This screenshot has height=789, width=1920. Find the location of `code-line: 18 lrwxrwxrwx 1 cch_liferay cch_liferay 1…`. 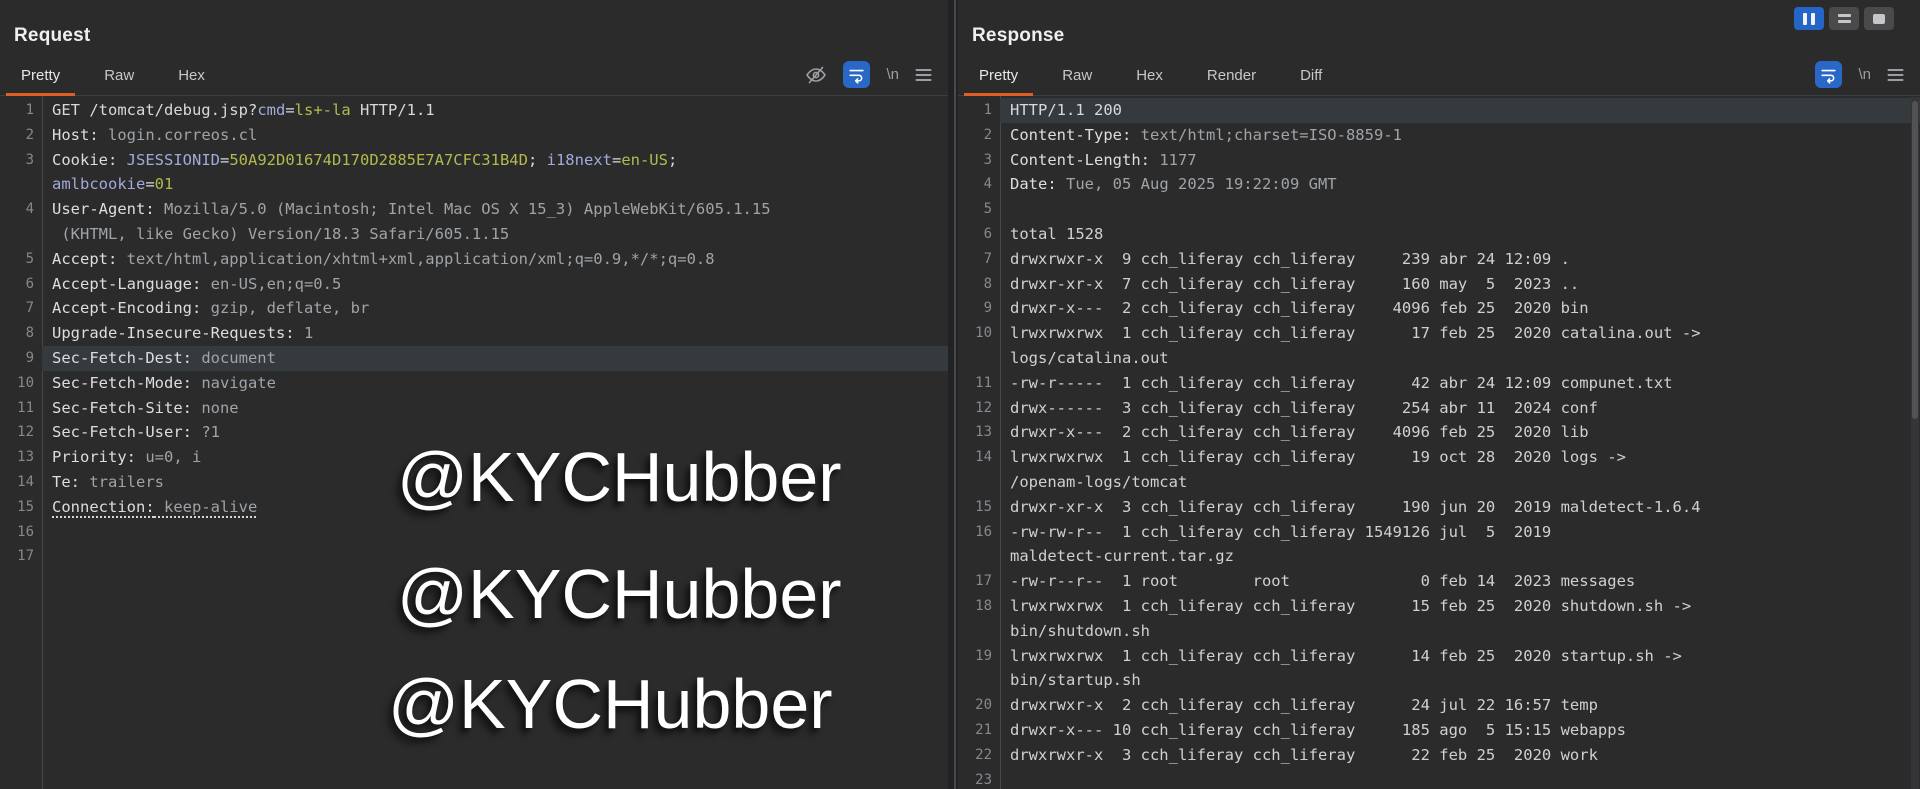

code-line: 18 lrwxrwxrwx 1 cch_liferay cch_liferay 1… is located at coordinates (1439, 606).